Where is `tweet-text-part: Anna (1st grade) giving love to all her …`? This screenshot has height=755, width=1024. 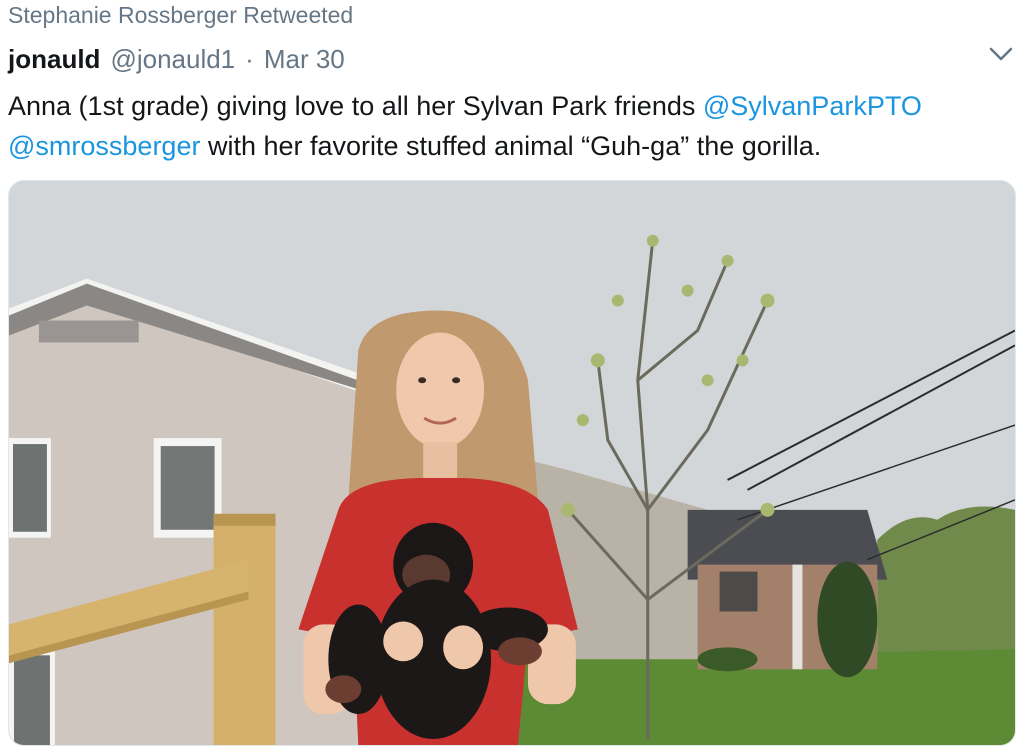 tweet-text-part: Anna (1st grade) giving love to all her … is located at coordinates (355, 106).